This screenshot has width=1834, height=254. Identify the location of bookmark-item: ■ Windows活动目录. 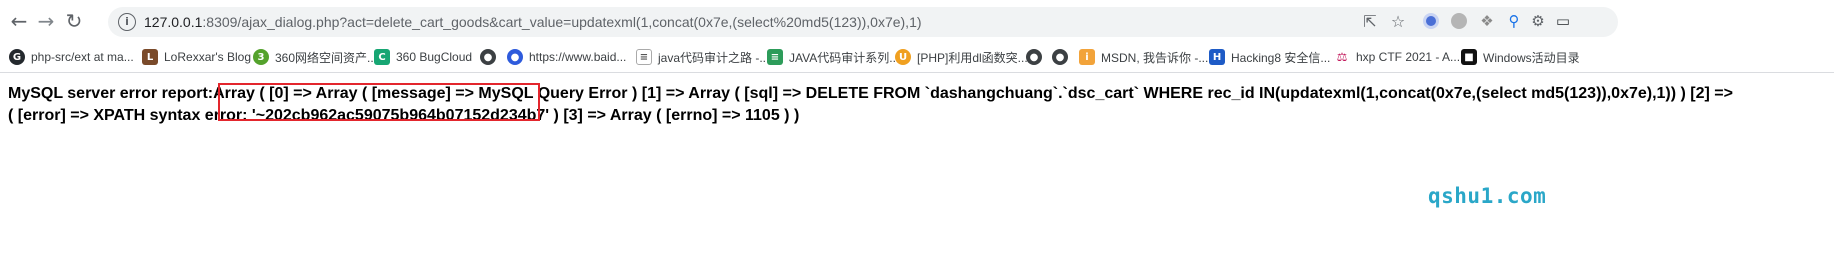
(1520, 57).